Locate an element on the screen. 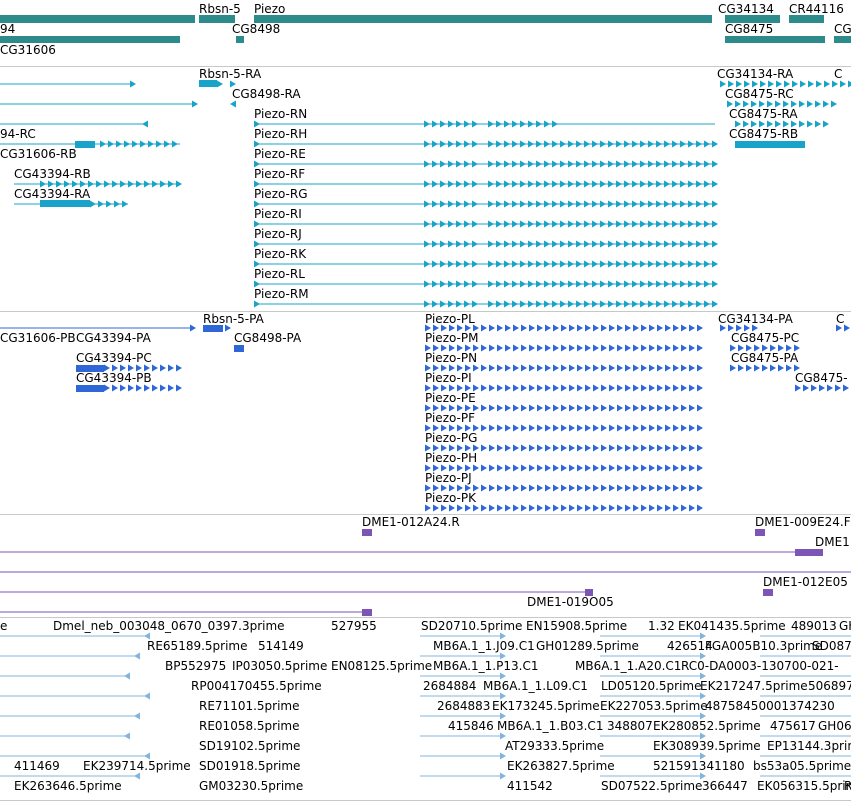 The height and width of the screenshot is (802, 851). est-label: bs53a05.5prime is located at coordinates (802, 766).